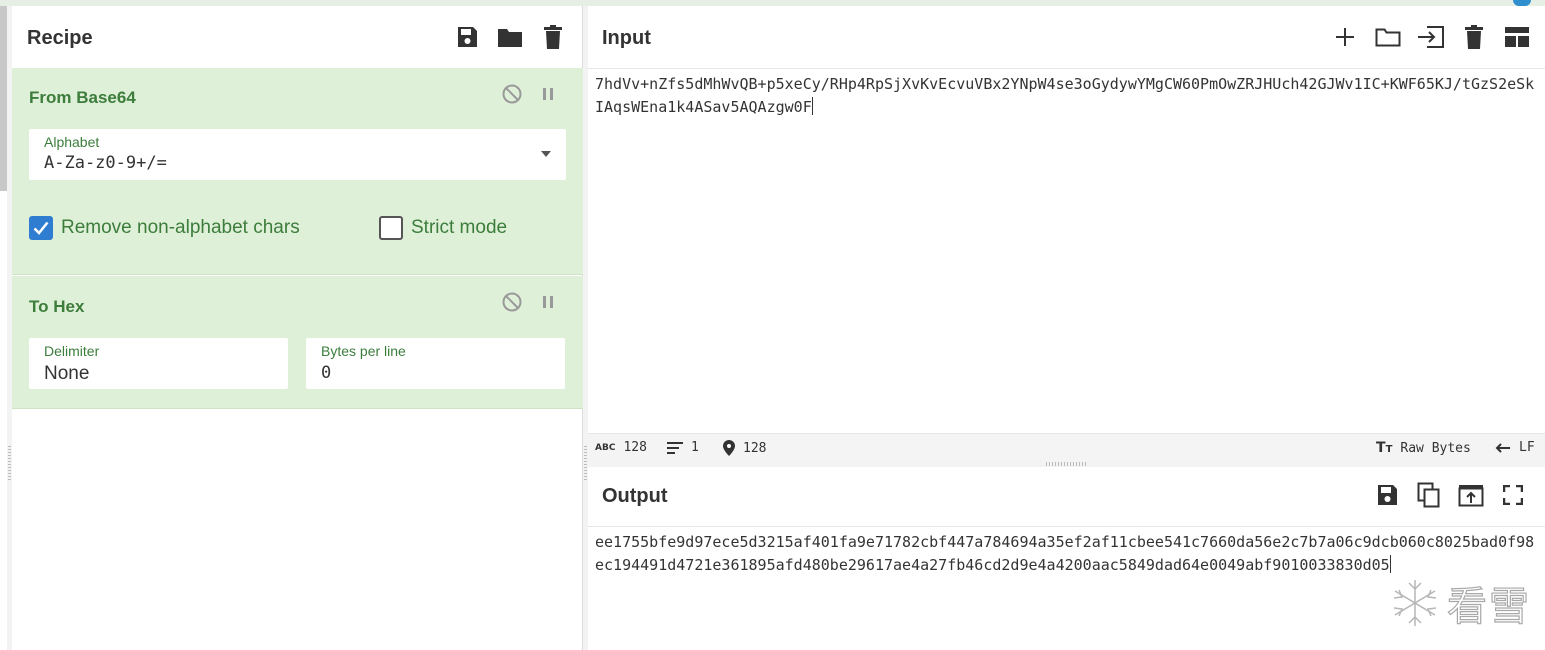  What do you see at coordinates (1066, 464) in the screenshot?
I see `io-divider-grip` at bounding box center [1066, 464].